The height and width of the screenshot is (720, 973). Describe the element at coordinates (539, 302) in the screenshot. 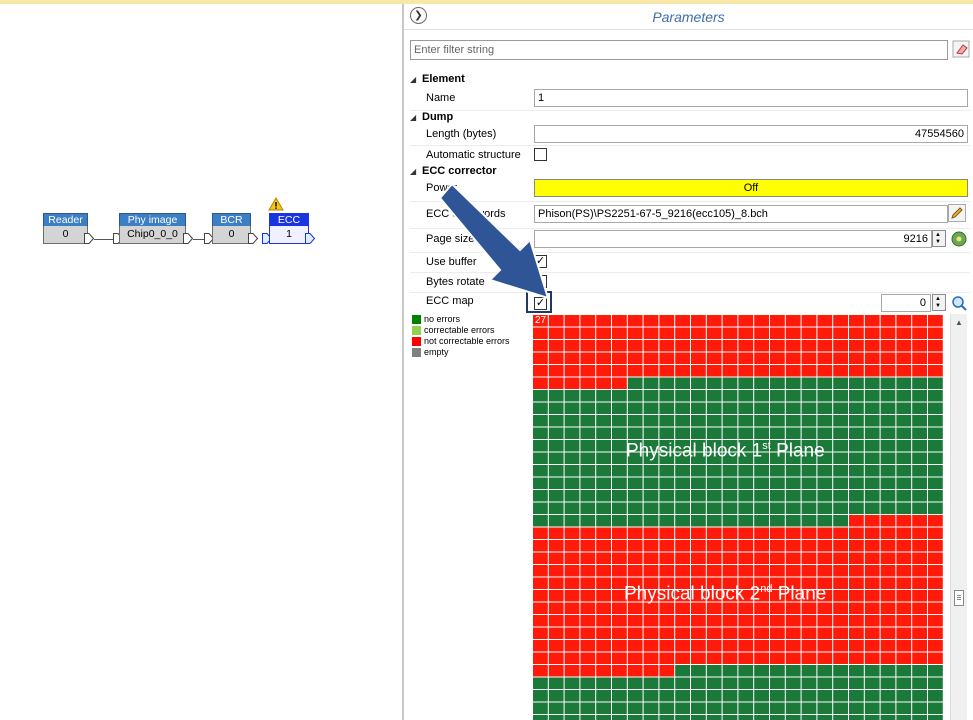

I see `ecc-map-highlight` at that location.